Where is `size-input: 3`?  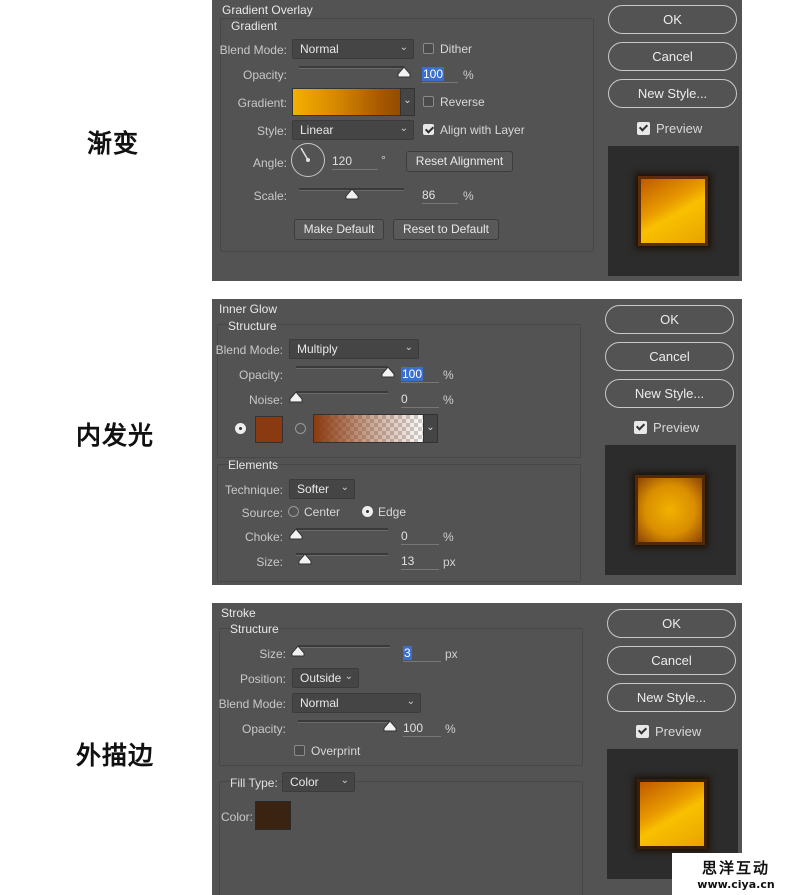
size-input: 3 is located at coordinates (422, 654).